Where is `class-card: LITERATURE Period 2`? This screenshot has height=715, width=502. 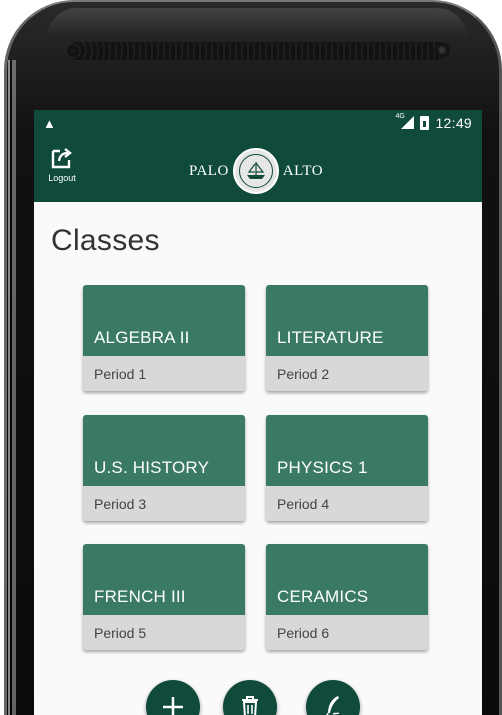
class-card: LITERATURE Period 2 is located at coordinates (347, 338).